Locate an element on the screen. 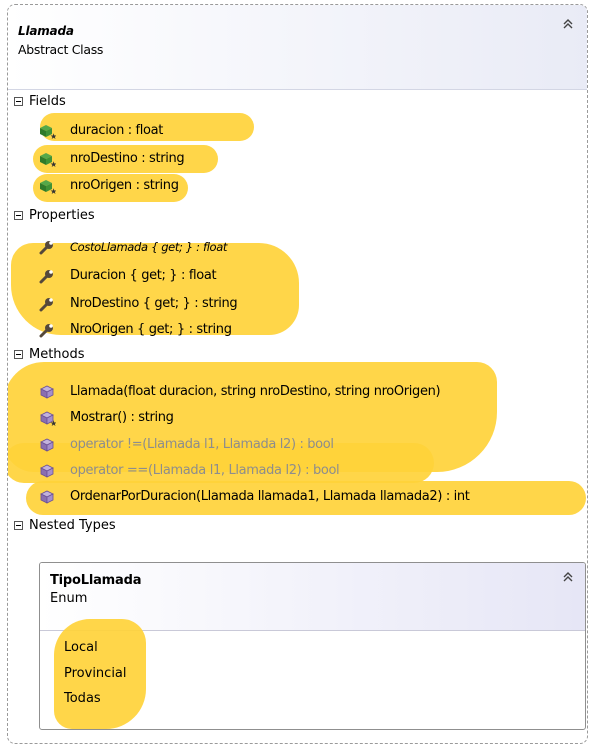 The width and height of the screenshot is (592, 749). compartment-title: Properties is located at coordinates (62, 215).